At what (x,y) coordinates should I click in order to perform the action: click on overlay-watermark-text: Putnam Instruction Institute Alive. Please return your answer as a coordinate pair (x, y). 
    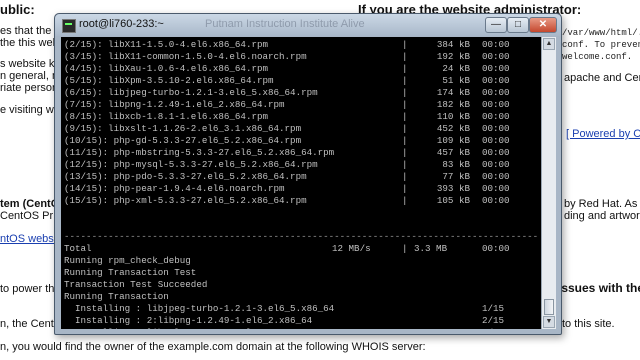
    Looking at the image, I should click on (285, 24).